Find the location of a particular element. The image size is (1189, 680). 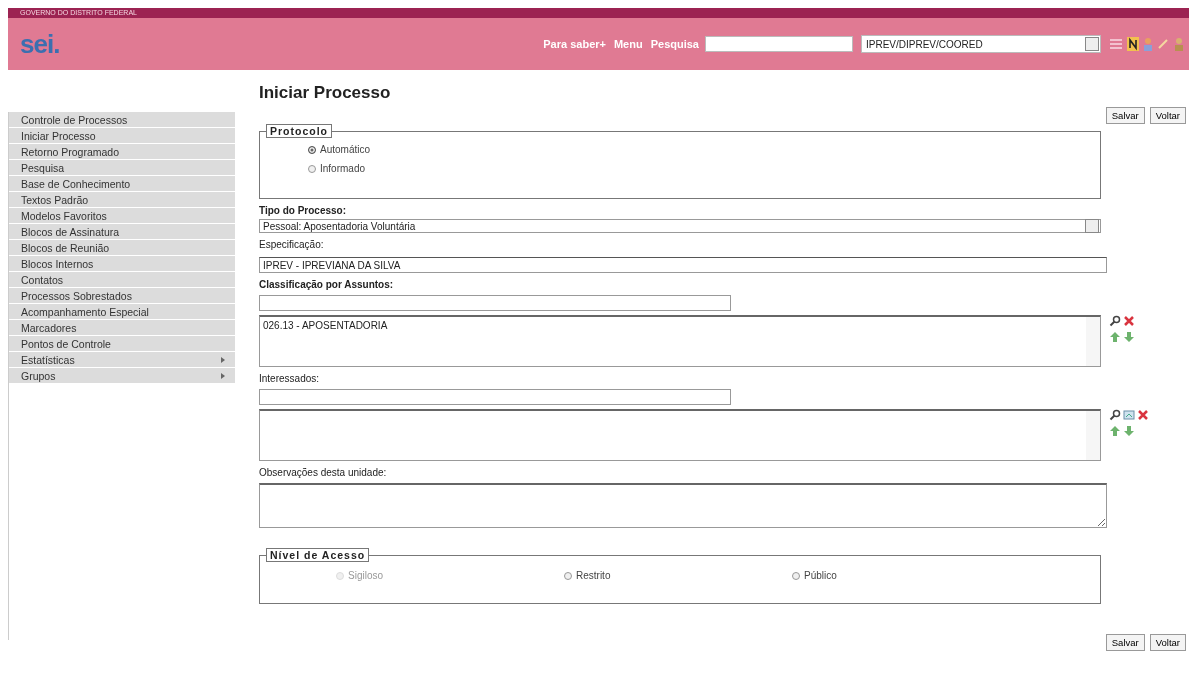

field-label: Especificação: is located at coordinates (291, 244).